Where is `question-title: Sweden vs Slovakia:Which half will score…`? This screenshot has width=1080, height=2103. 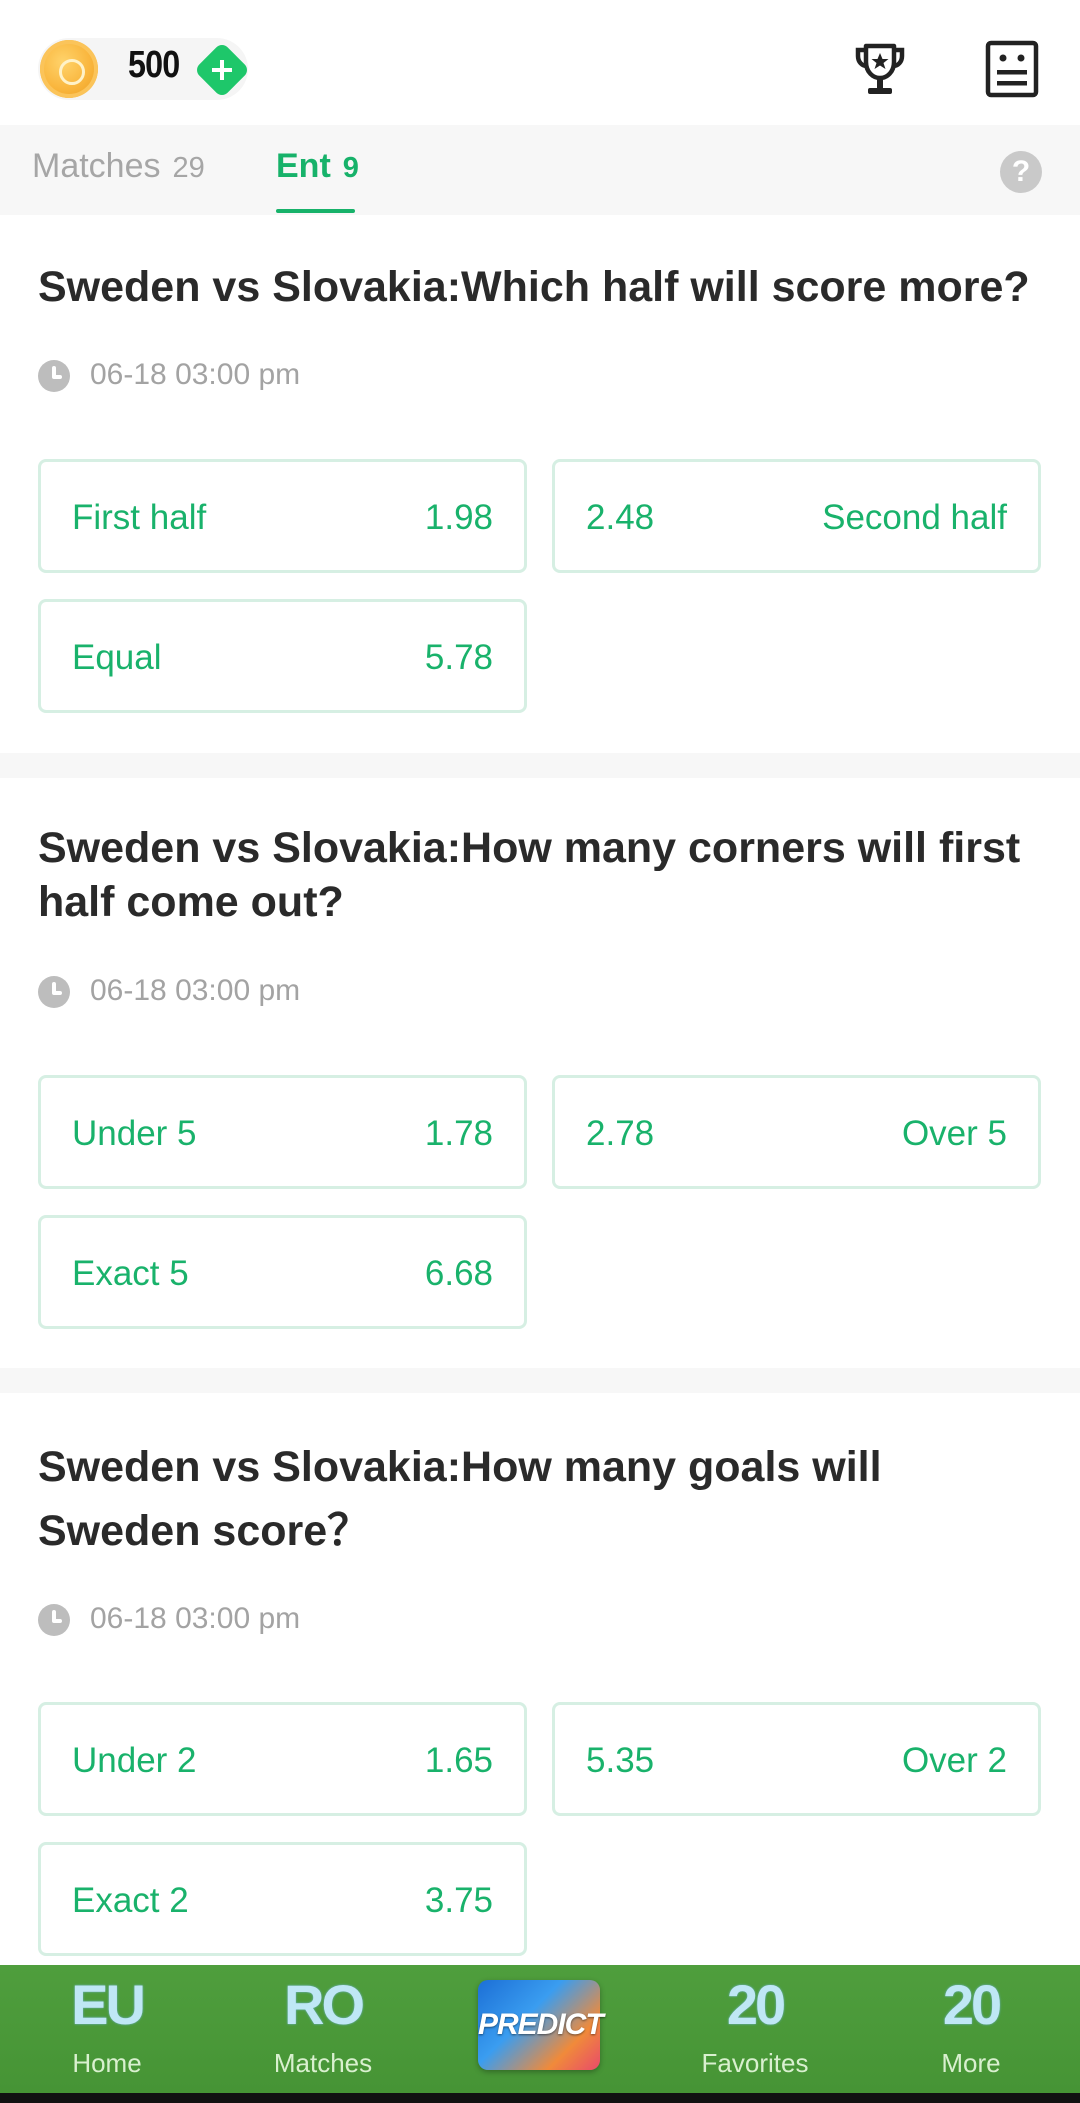
question-title: Sweden vs Slovakia:Which half will score… is located at coordinates (534, 287).